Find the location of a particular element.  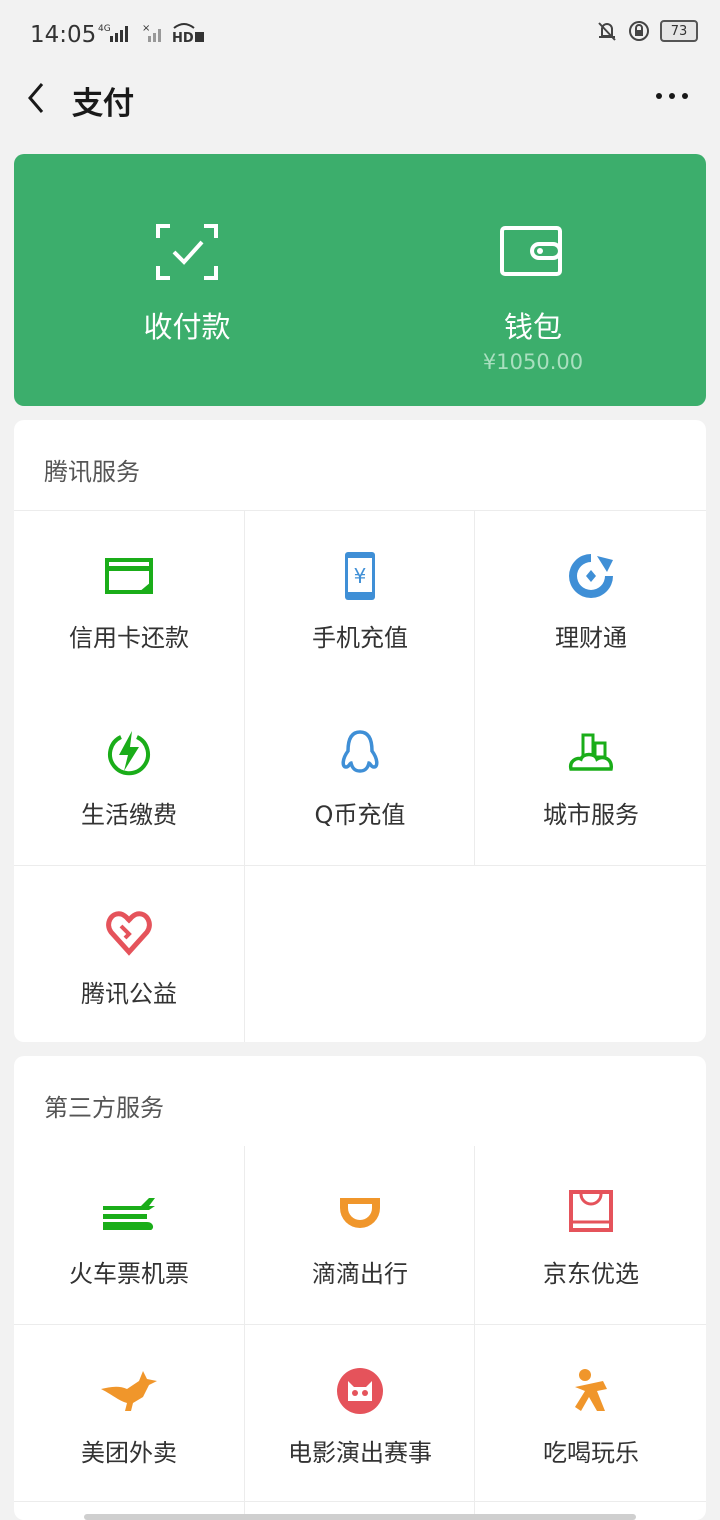

train-plane-icon is located at coordinates (129, 1214).